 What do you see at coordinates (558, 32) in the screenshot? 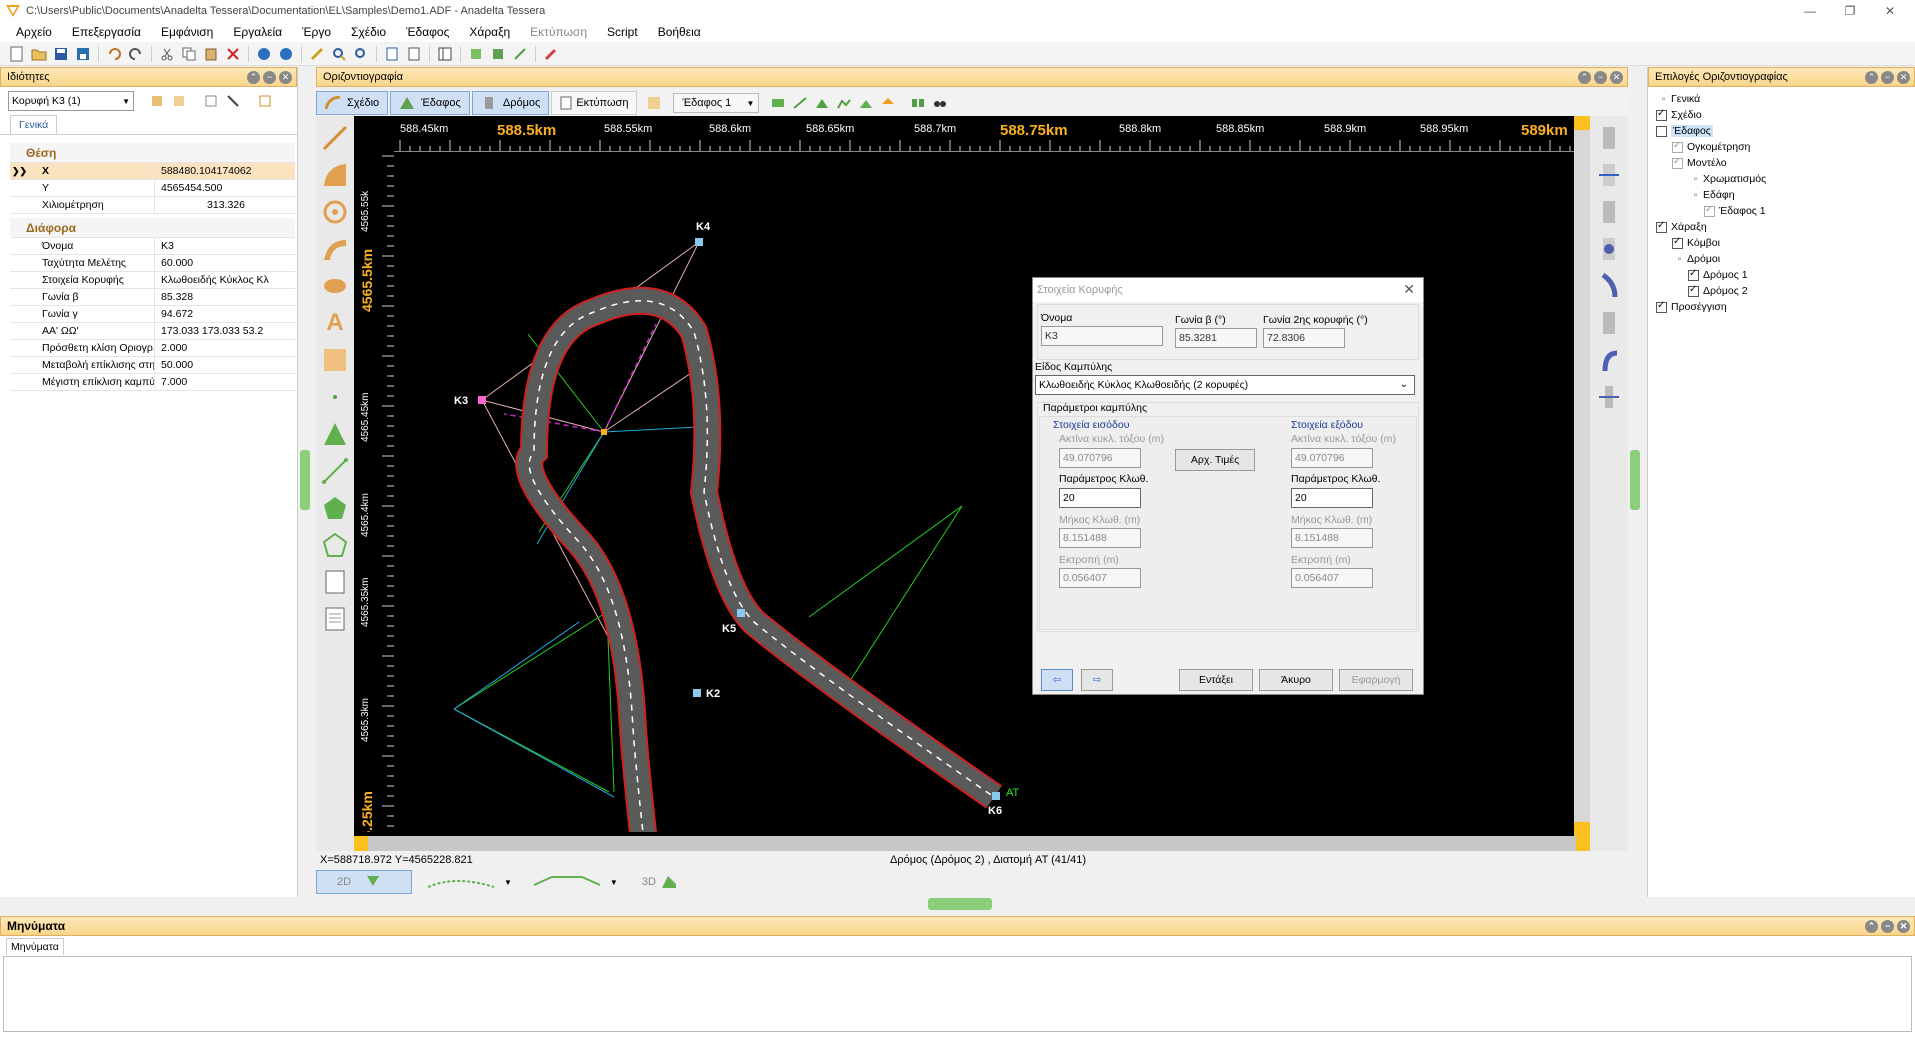
I see `menu-print: Εκτύπωση` at bounding box center [558, 32].